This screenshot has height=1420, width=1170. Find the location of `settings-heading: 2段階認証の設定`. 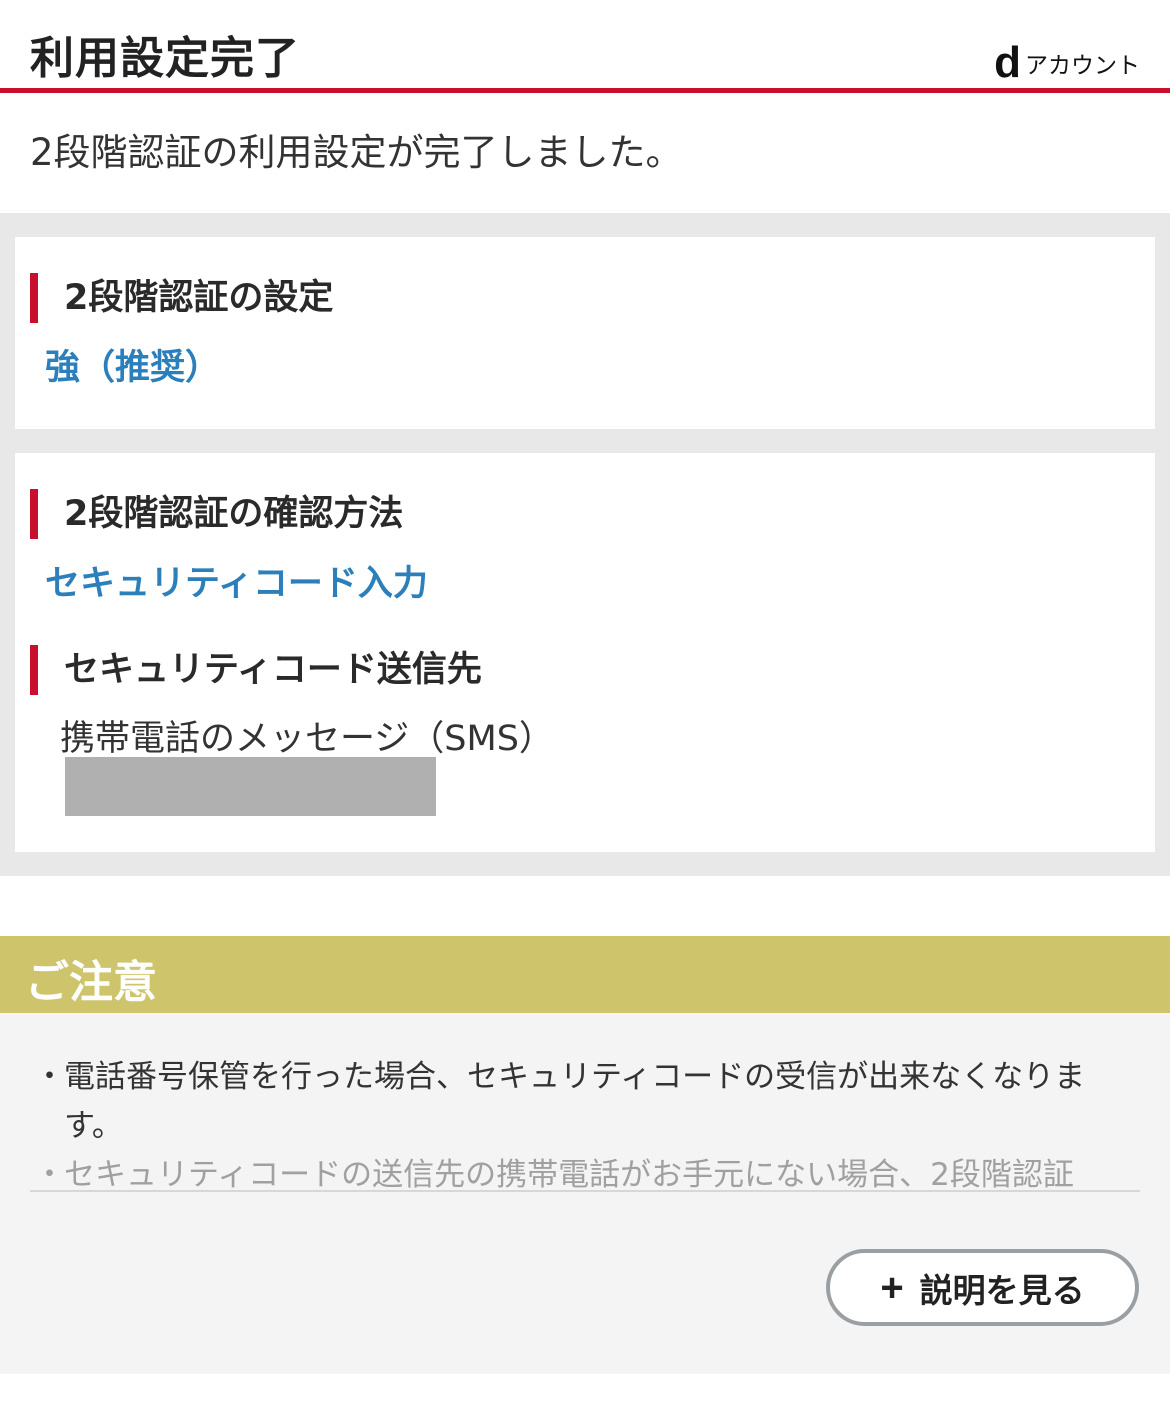

settings-heading: 2段階認証の設定 is located at coordinates (181, 298).